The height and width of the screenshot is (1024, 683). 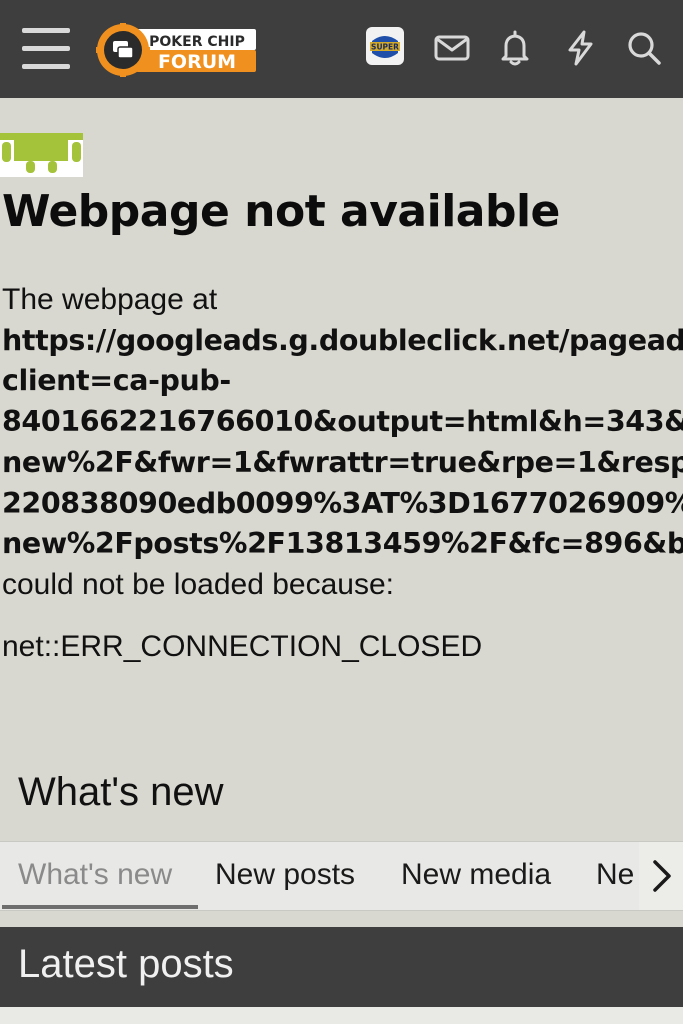 What do you see at coordinates (661, 876) in the screenshot?
I see `chevron-right-icon` at bounding box center [661, 876].